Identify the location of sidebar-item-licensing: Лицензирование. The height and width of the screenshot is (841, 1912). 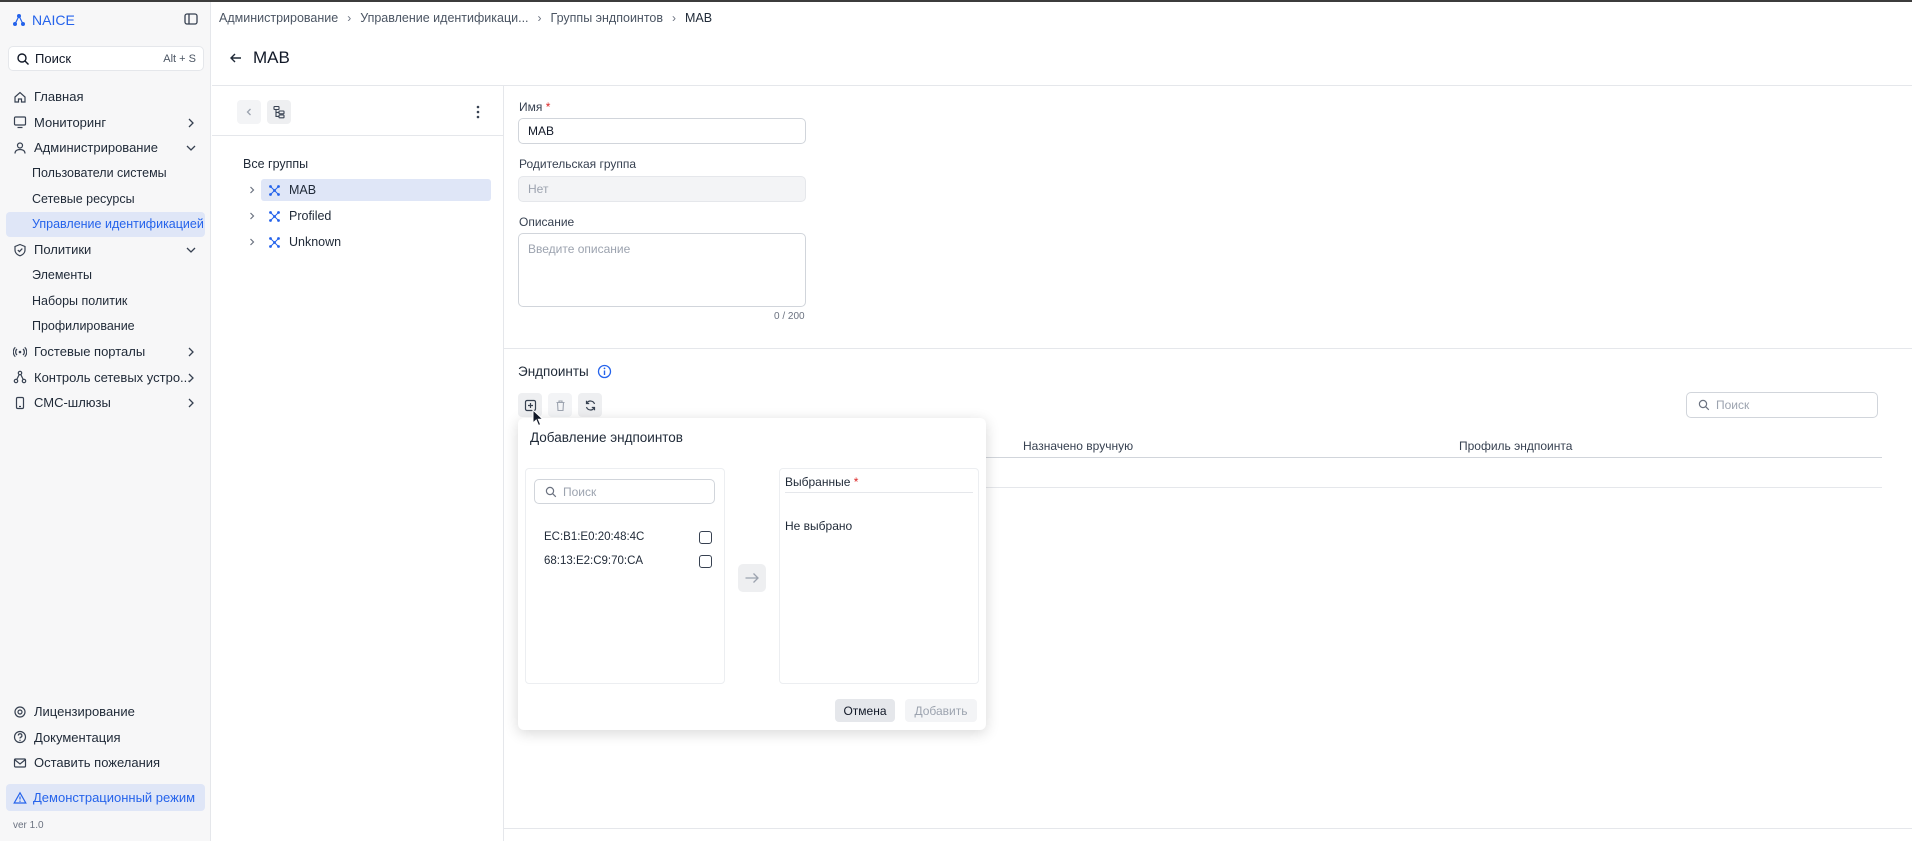
(105, 712).